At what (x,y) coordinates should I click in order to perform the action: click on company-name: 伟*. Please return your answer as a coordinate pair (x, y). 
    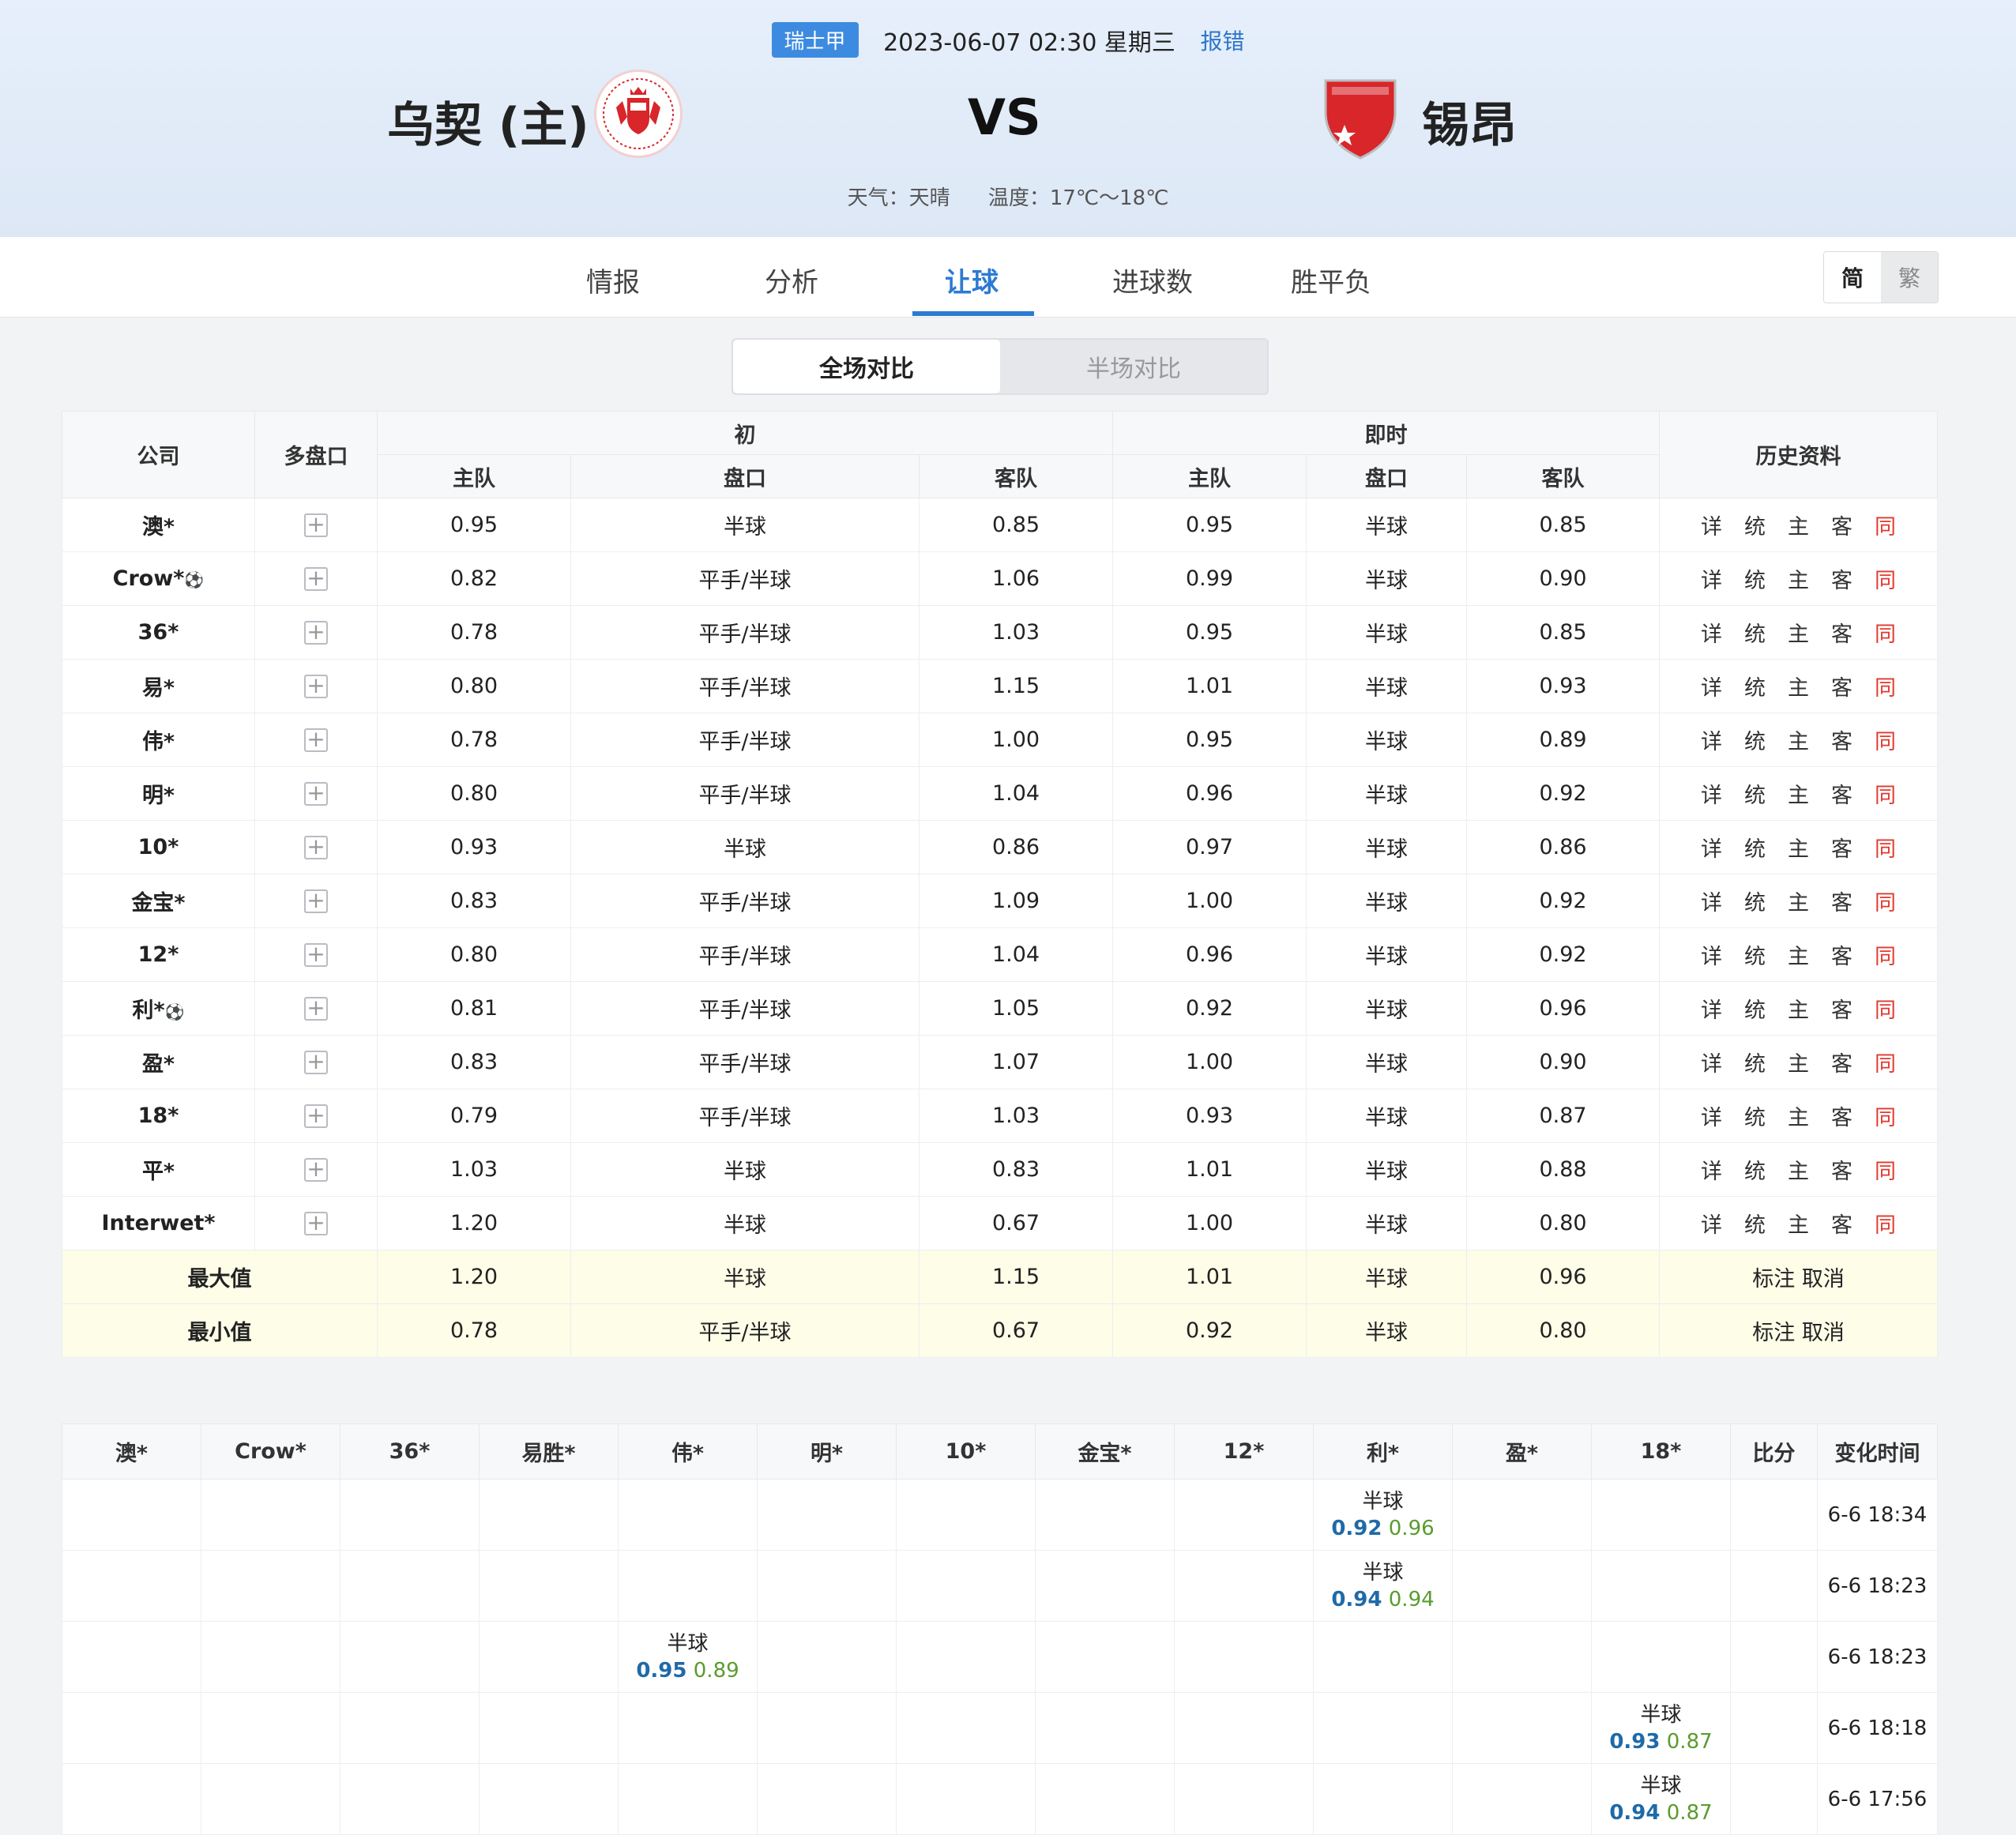
    Looking at the image, I should click on (158, 740).